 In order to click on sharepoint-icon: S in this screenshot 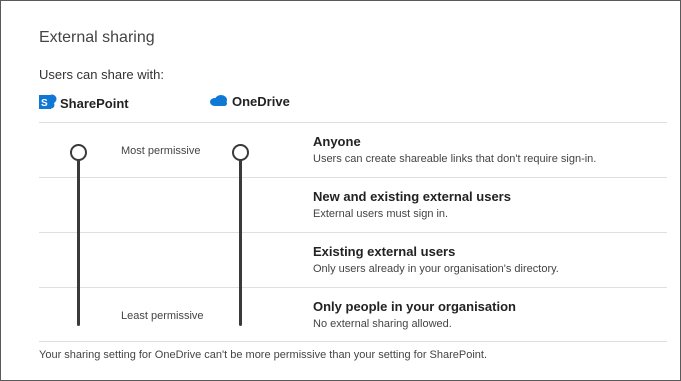, I will do `click(48, 103)`.